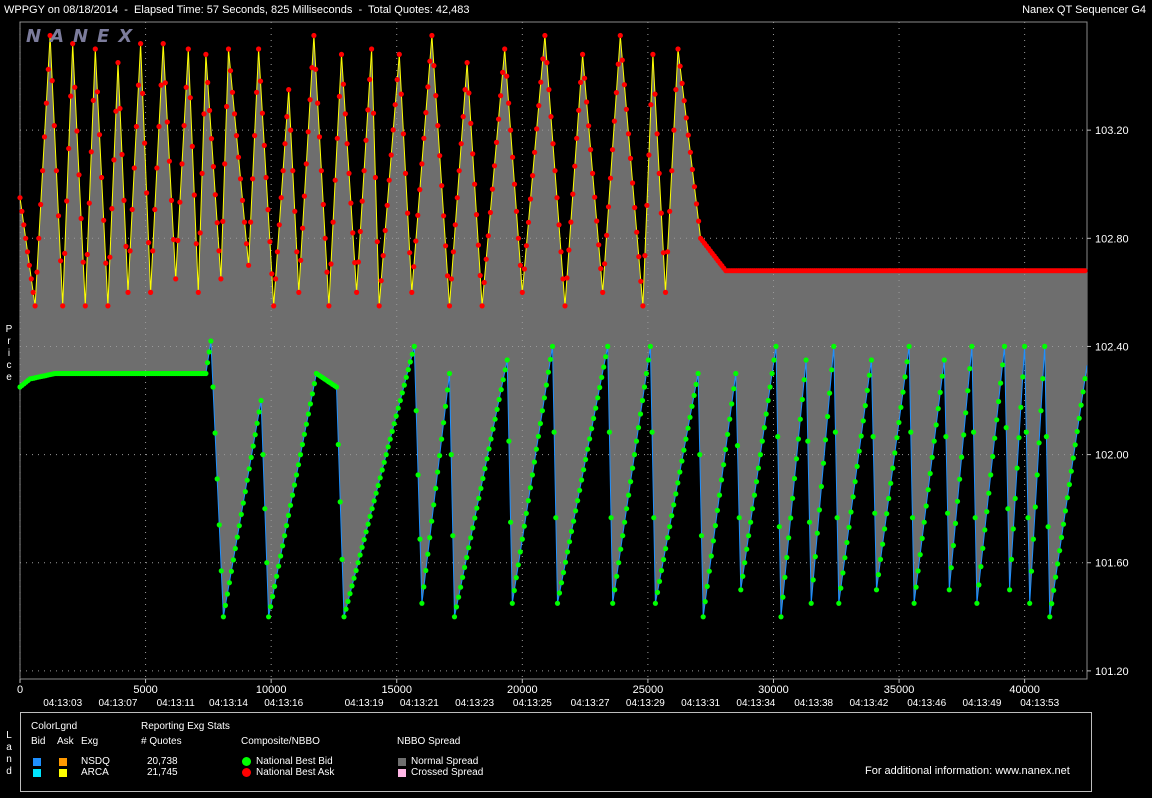 This screenshot has height=798, width=1152. Describe the element at coordinates (84, 36) in the screenshot. I see `nanex-logo: NANEX` at that location.